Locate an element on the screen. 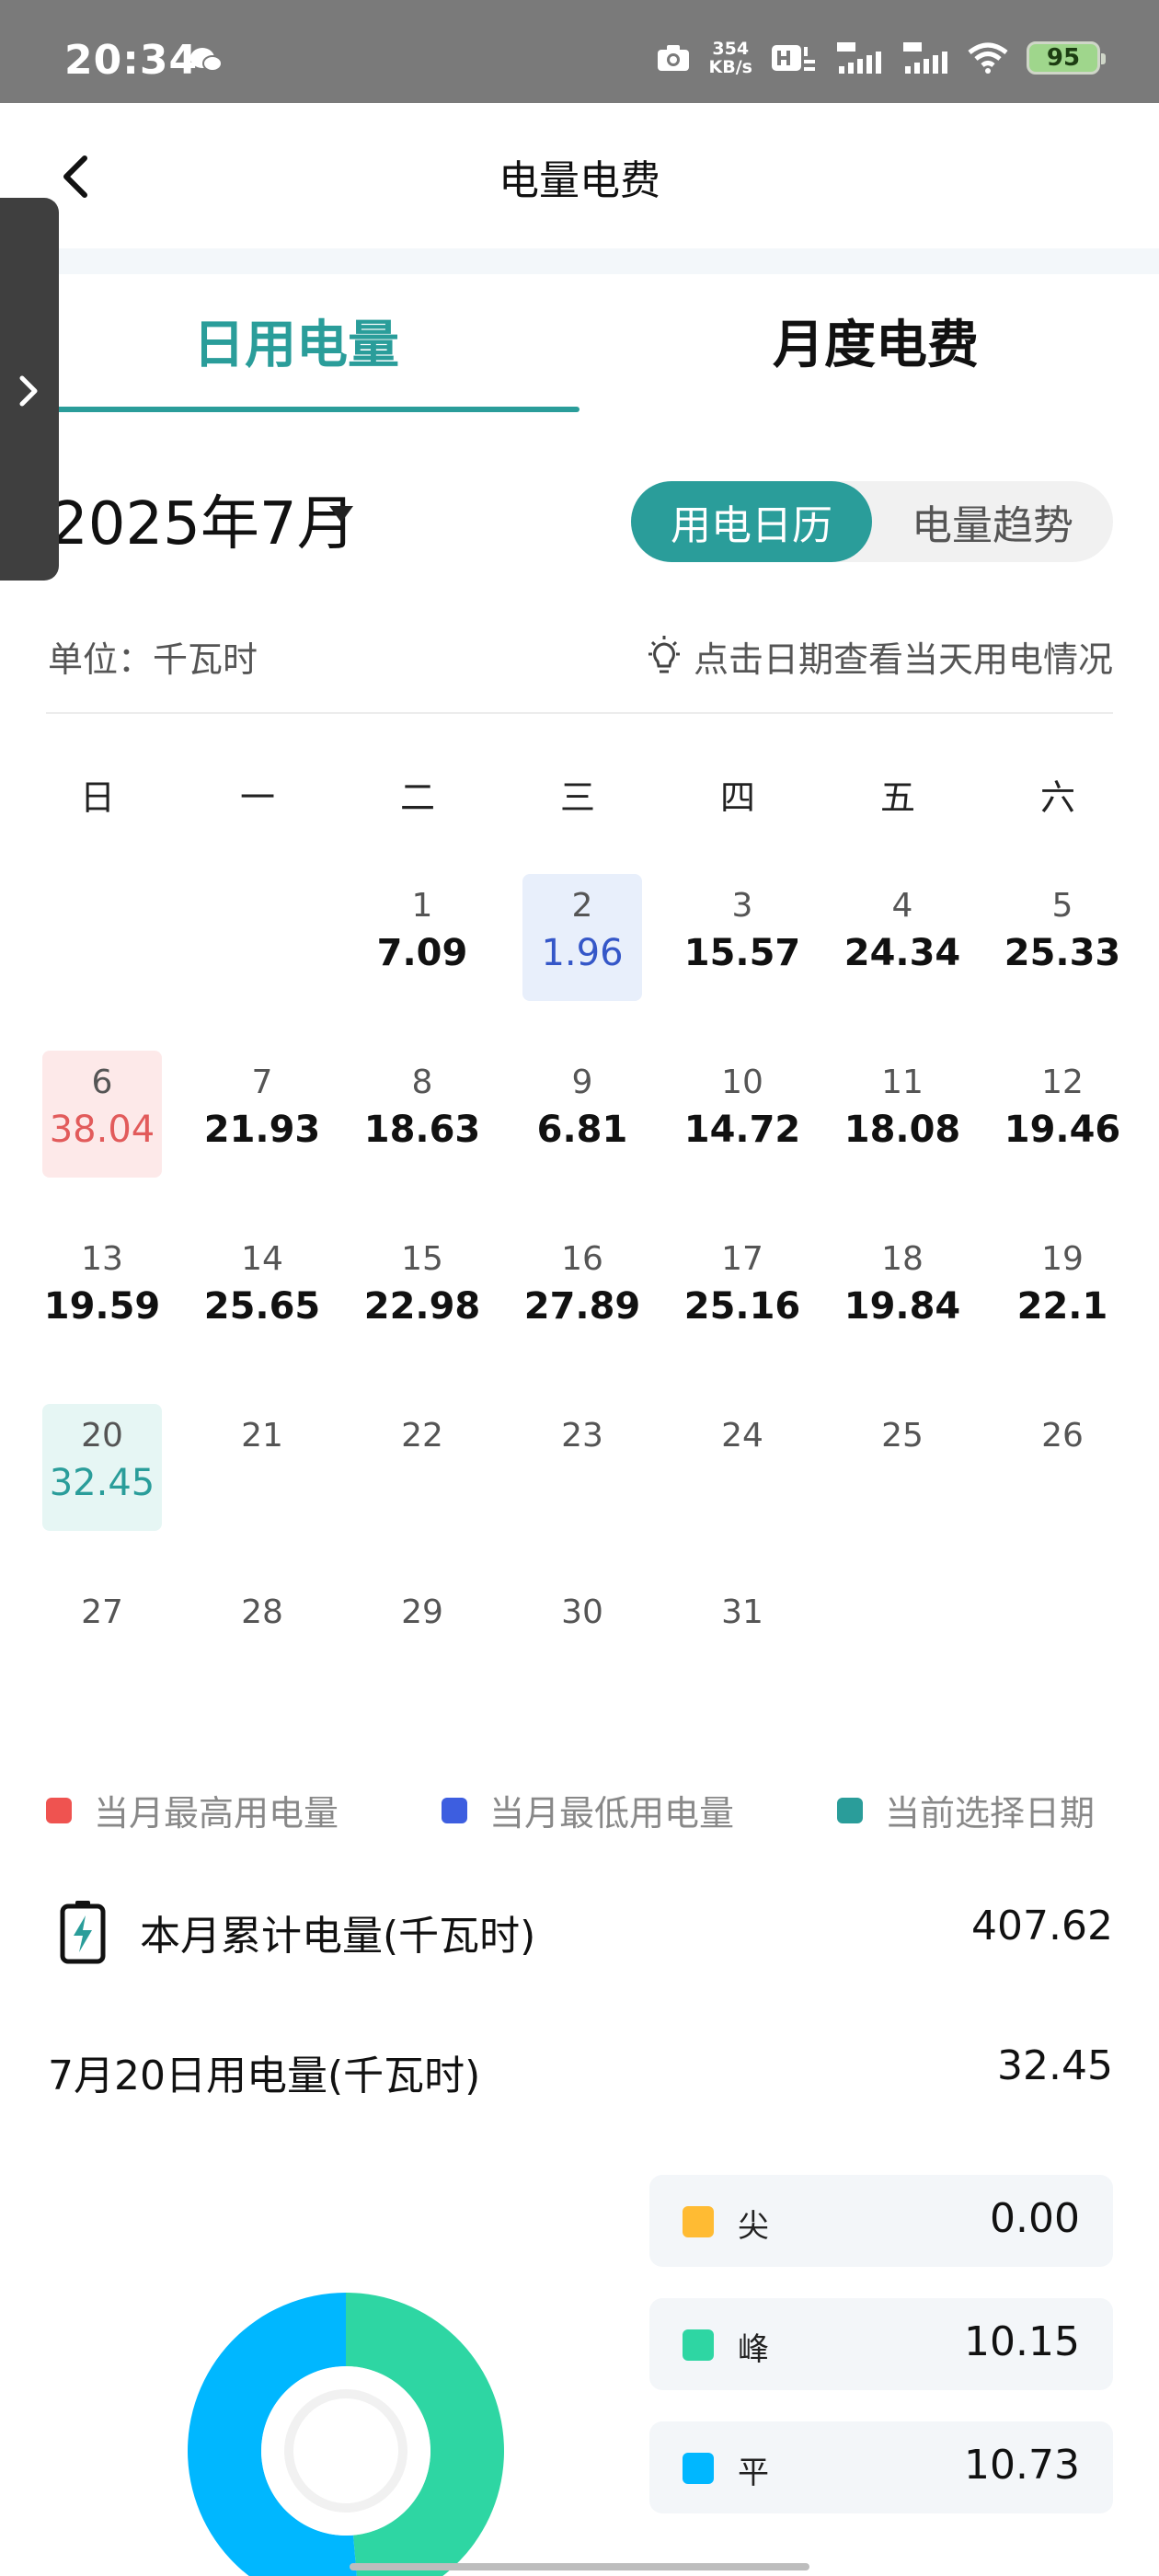 This screenshot has height=2576, width=1159. unit-label: 单位：千瓦时 is located at coordinates (153, 659).